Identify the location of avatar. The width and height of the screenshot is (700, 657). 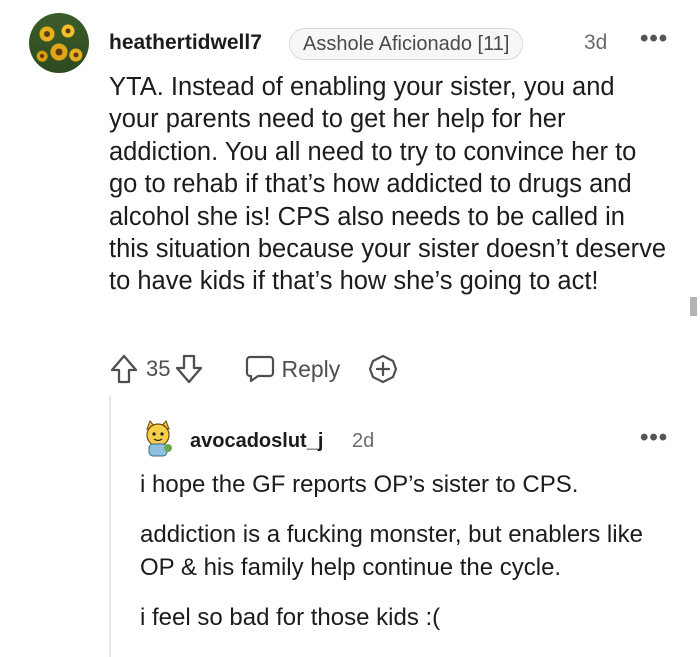
(59, 43).